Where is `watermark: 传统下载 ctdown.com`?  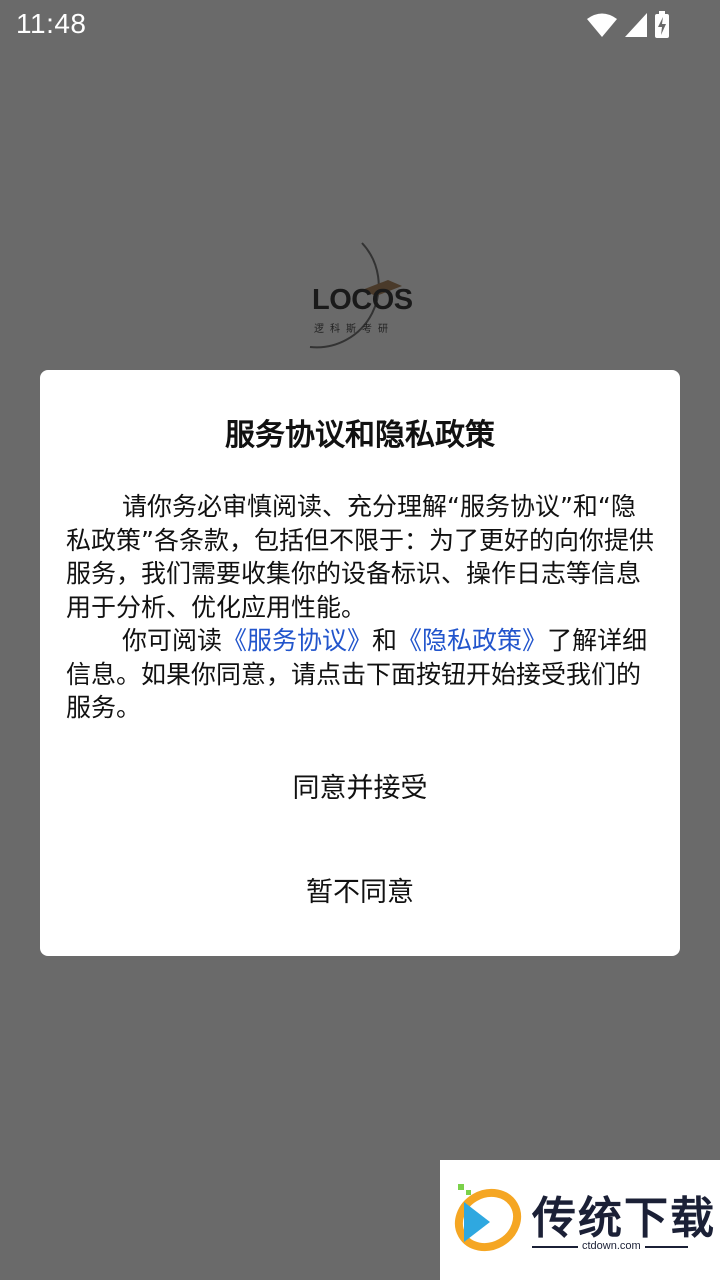
watermark: 传统下载 ctdown.com is located at coordinates (580, 1220).